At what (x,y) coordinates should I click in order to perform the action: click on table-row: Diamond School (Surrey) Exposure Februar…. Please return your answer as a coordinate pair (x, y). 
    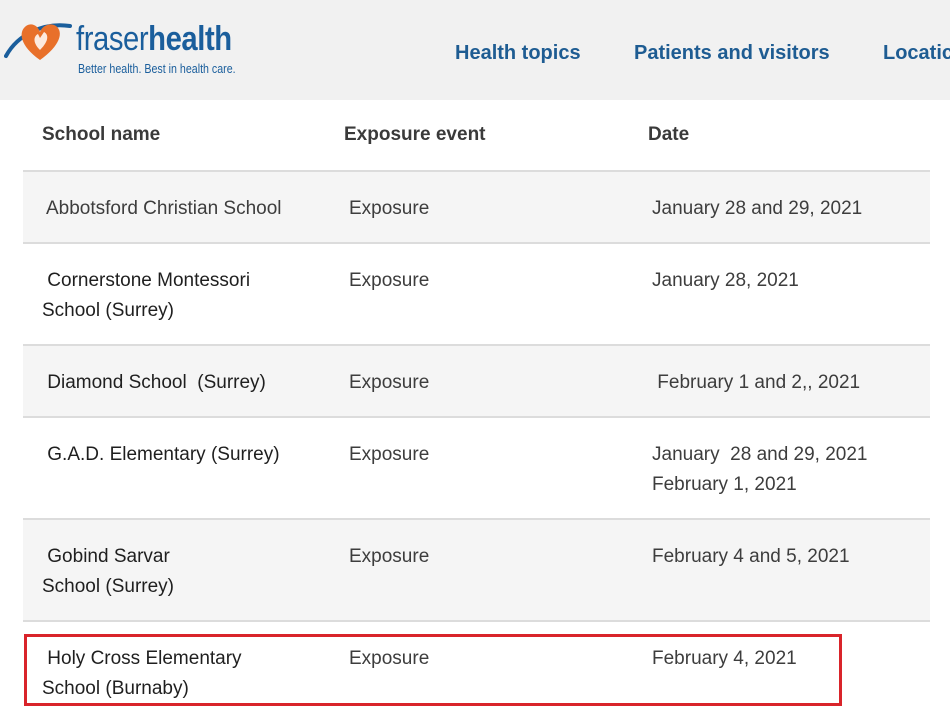
    Looking at the image, I should click on (476, 382).